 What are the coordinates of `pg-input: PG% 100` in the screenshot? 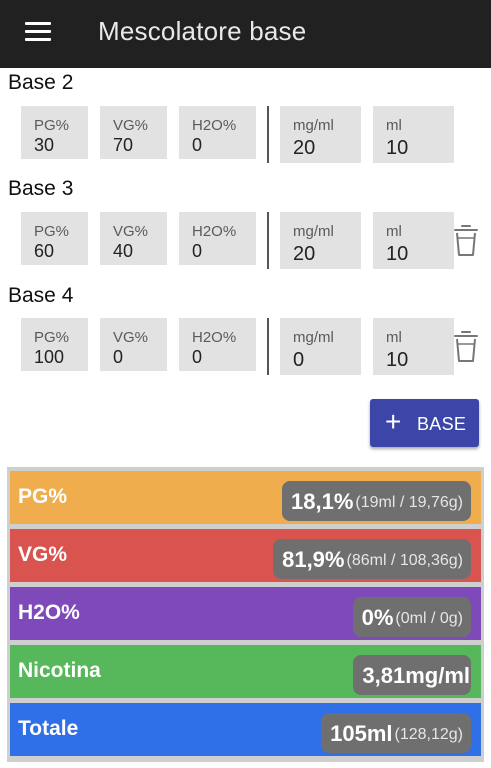 It's located at (54, 344).